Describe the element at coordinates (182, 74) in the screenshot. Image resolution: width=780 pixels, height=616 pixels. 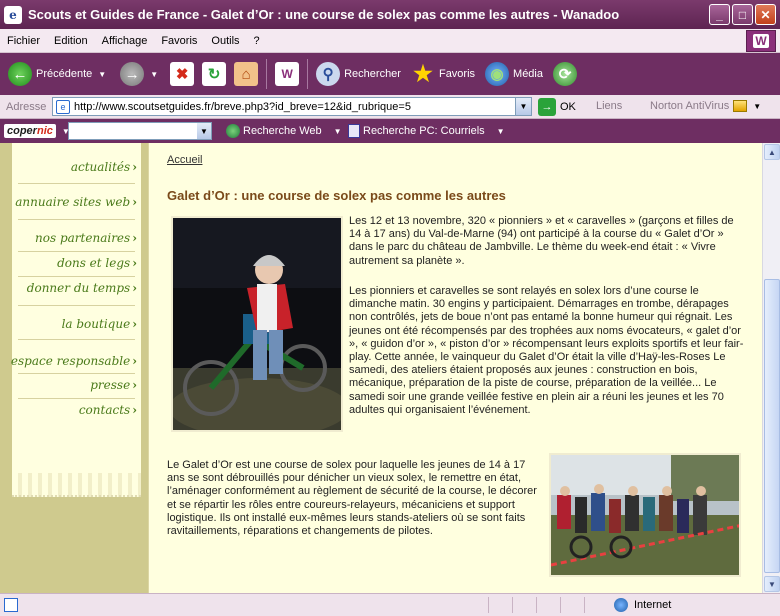
I see `stop-button: ✖` at that location.